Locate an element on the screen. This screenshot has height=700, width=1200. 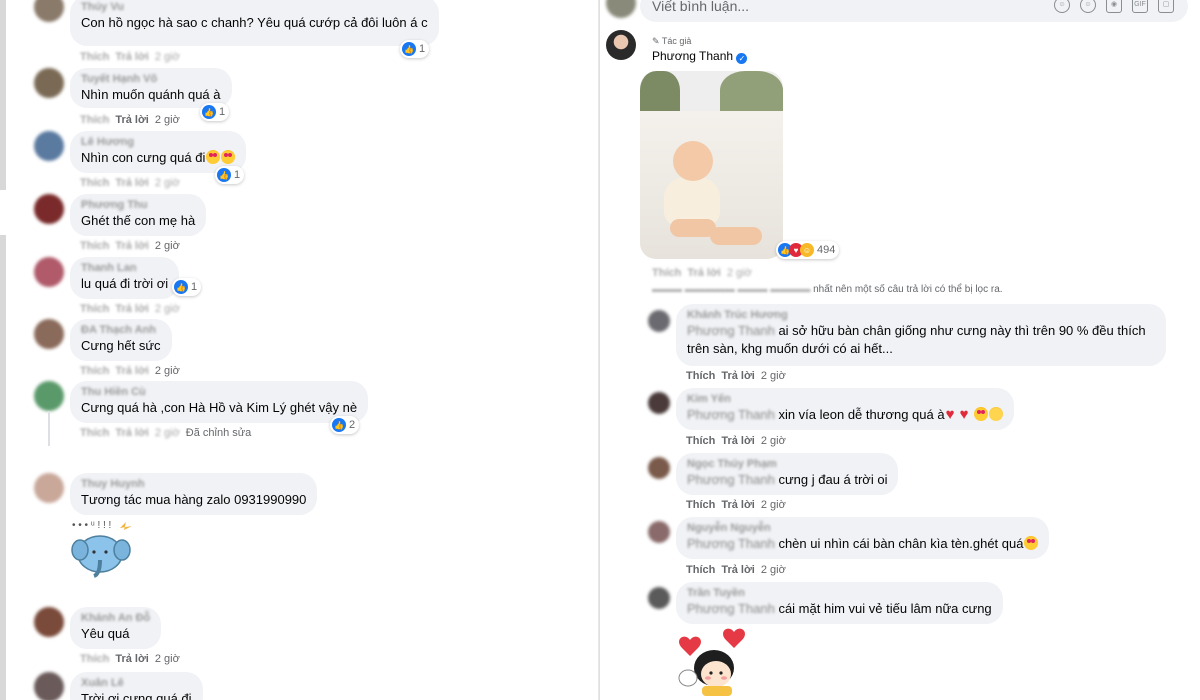
camera-icon: ◉ is located at coordinates (1114, 6).